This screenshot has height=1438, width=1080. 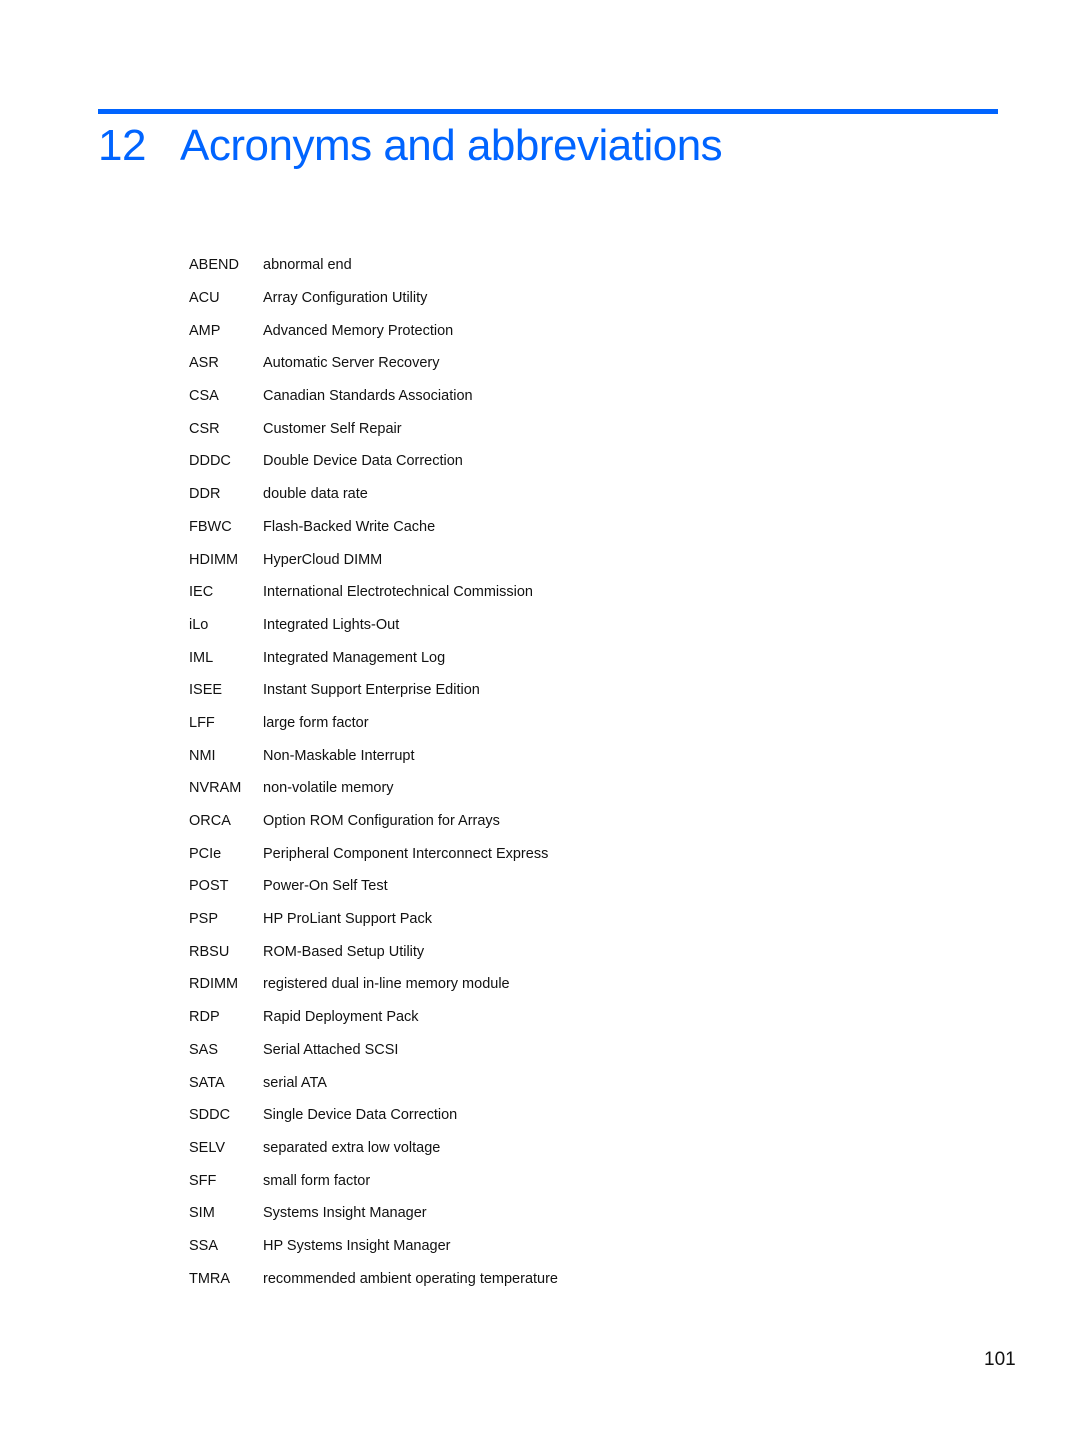 What do you see at coordinates (381, 821) in the screenshot?
I see `acronym-definition: Option ROM Configuration for Arrays` at bounding box center [381, 821].